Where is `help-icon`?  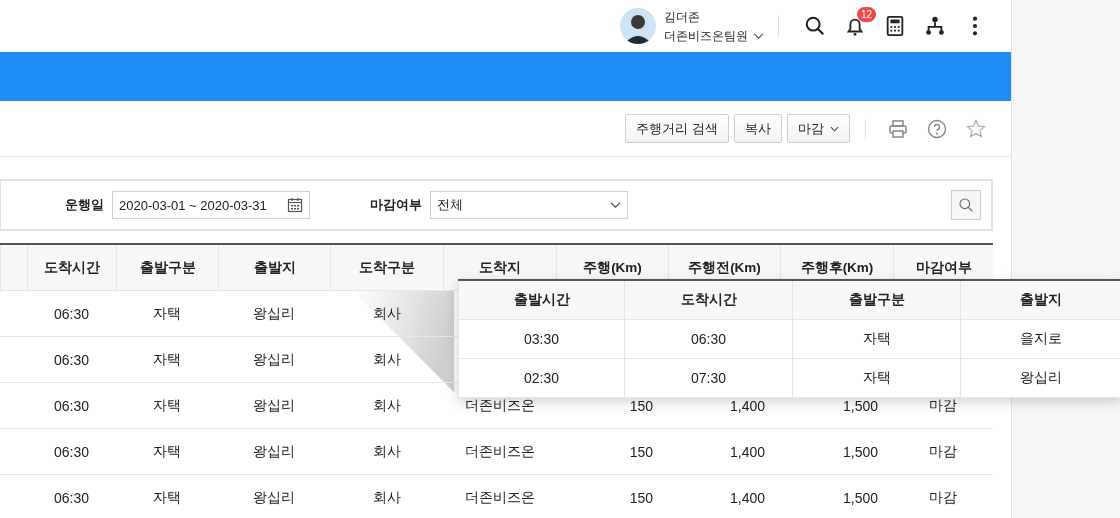 help-icon is located at coordinates (937, 128).